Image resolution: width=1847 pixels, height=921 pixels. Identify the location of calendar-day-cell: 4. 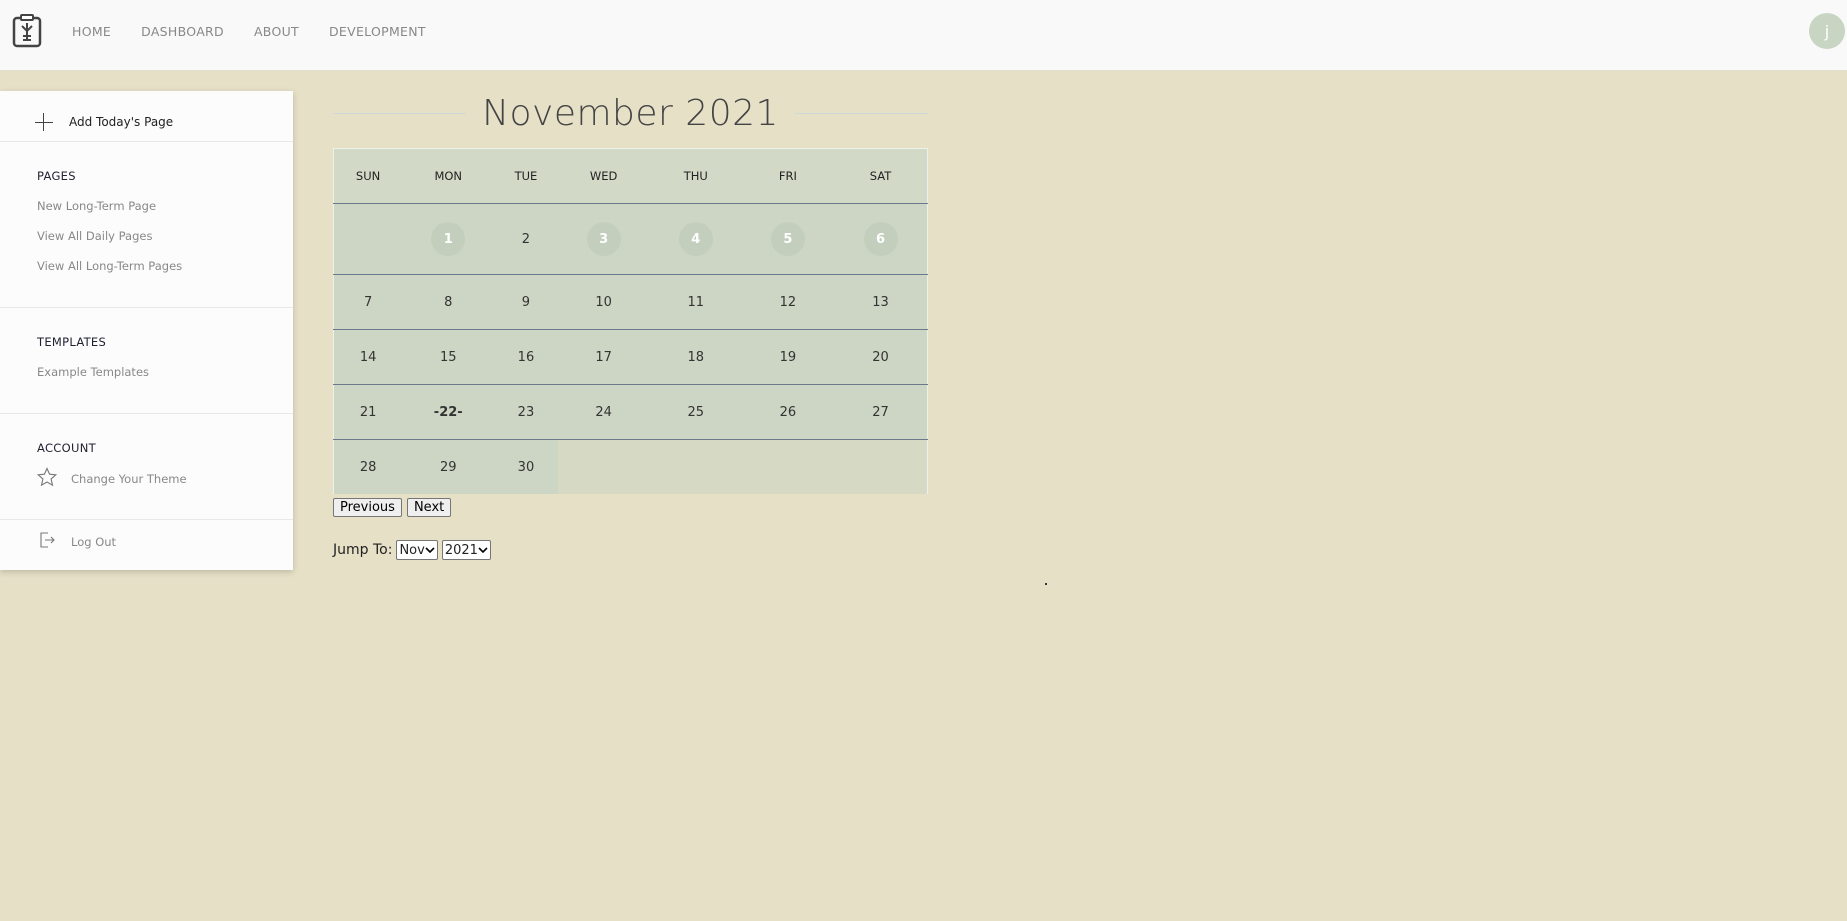
(695, 239).